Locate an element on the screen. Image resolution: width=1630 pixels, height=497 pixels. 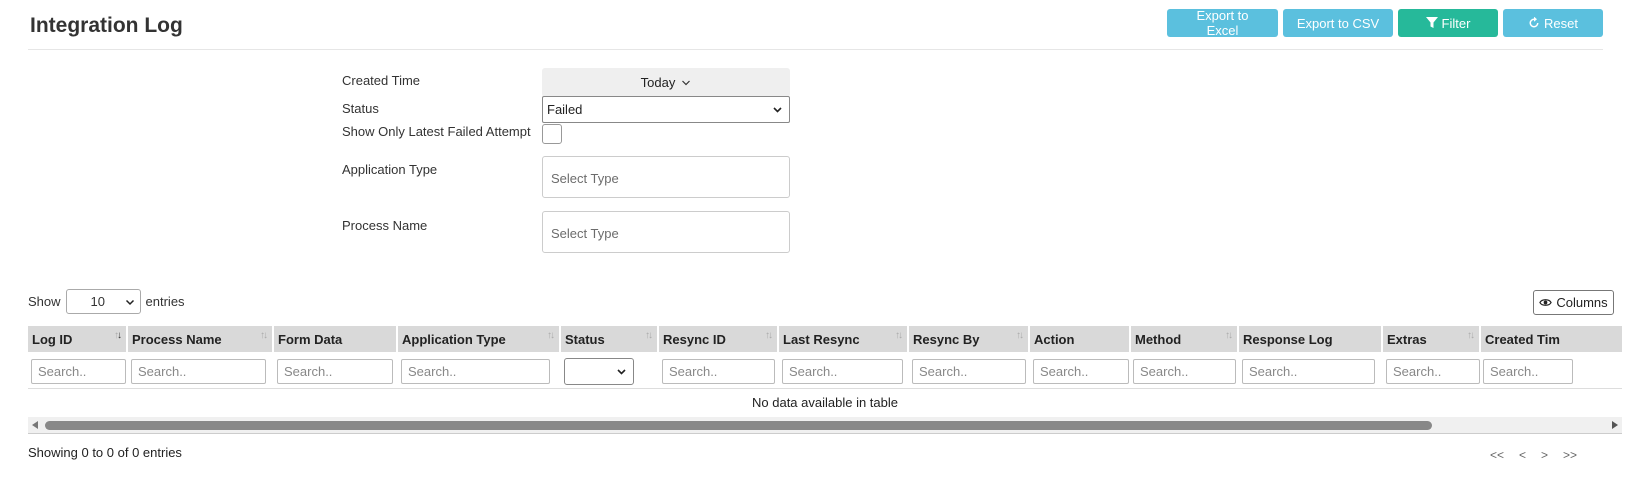
scroll-right-icon is located at coordinates (1615, 425).